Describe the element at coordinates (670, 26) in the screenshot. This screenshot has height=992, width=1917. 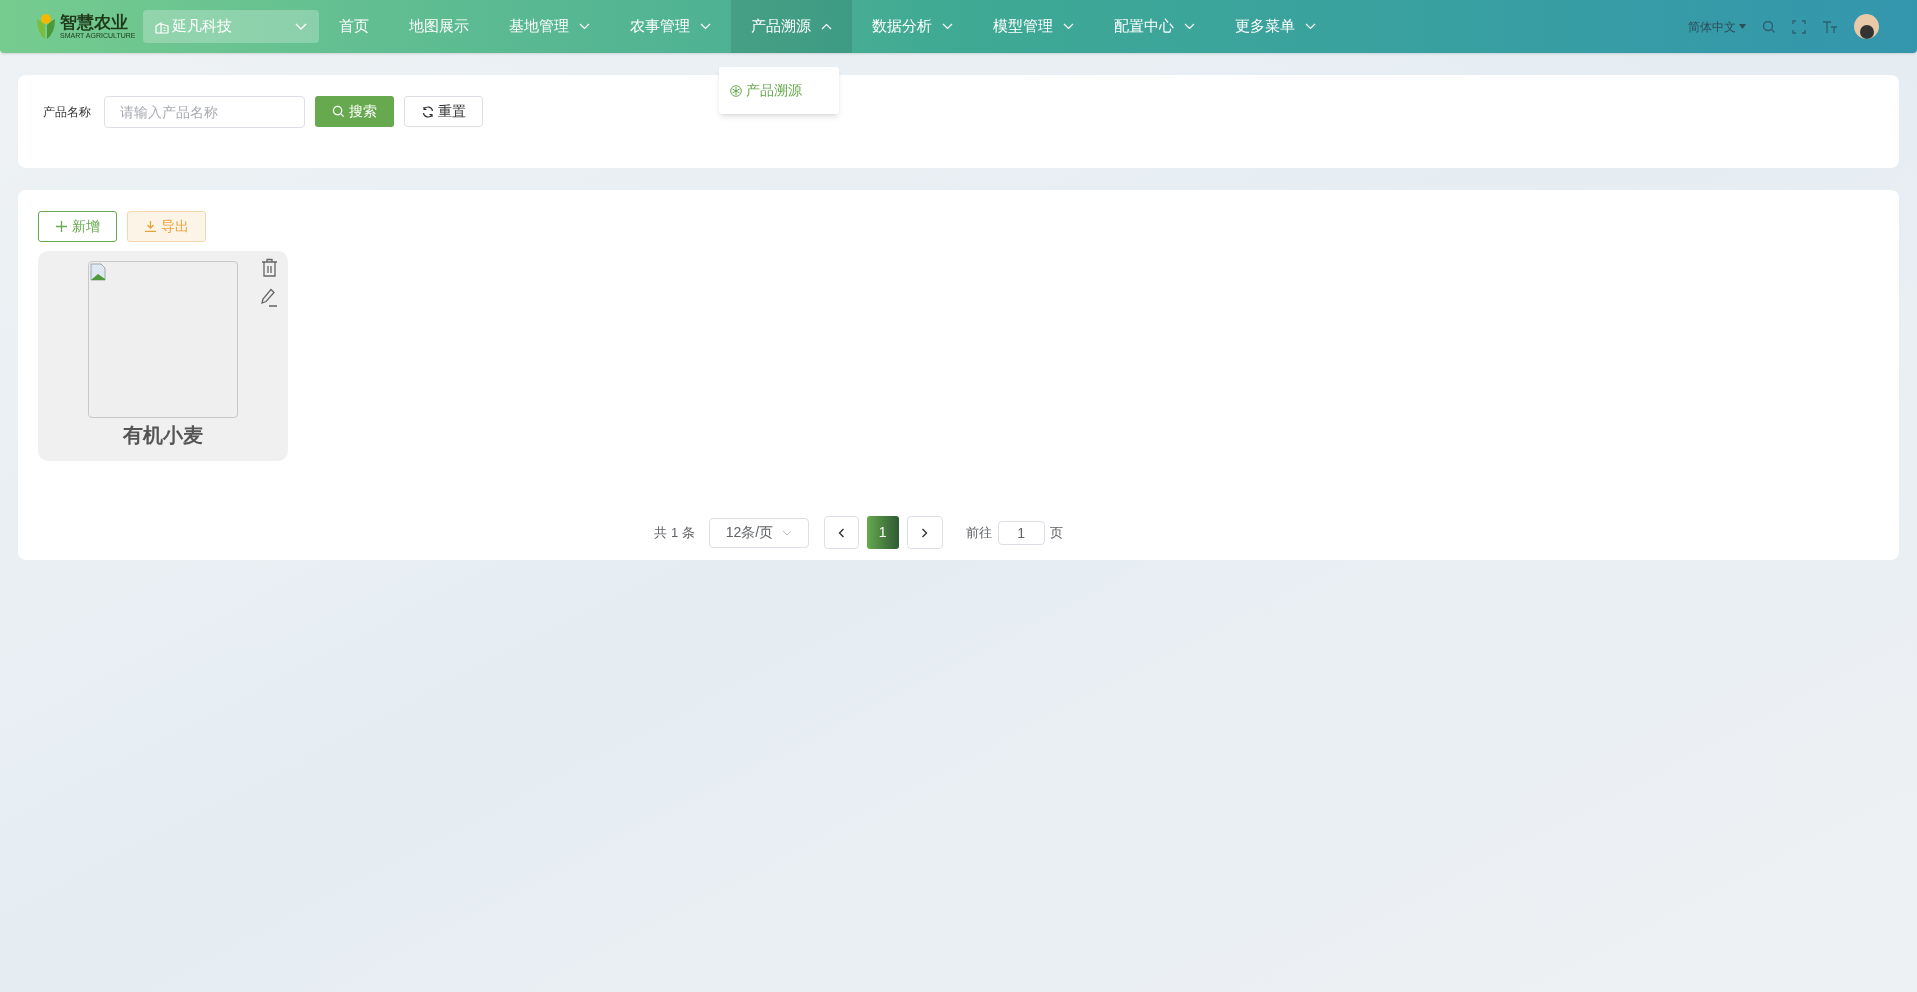
I see `nav-item: 农事管理` at that location.